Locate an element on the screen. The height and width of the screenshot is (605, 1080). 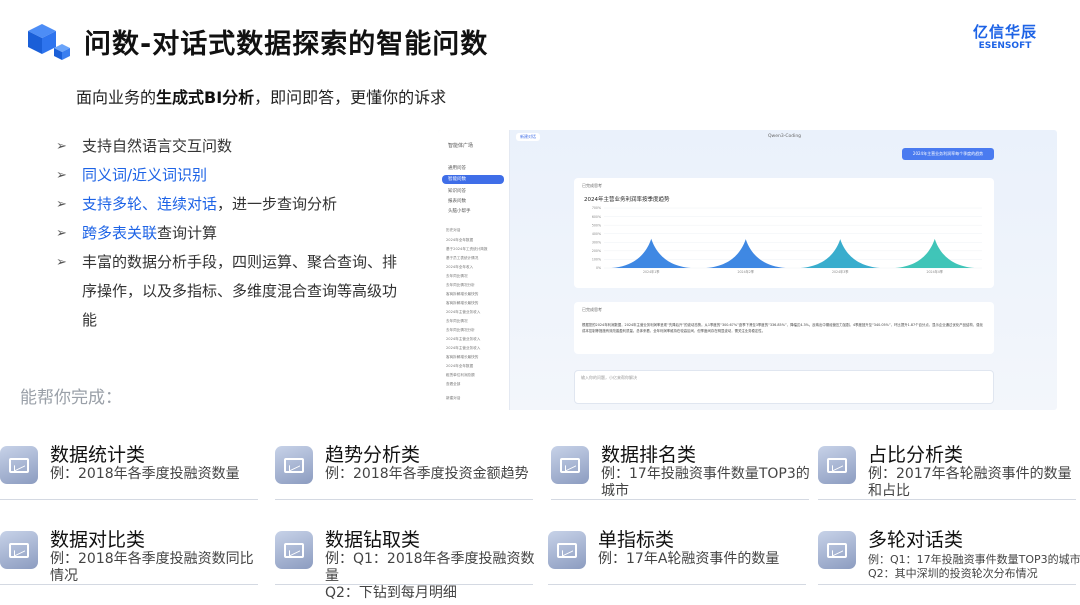
capability-example: 例：Q1：17年投融资事件数量TOP3的城市 Q2：其中深圳的投资轮次分布情况 is located at coordinates (974, 566).